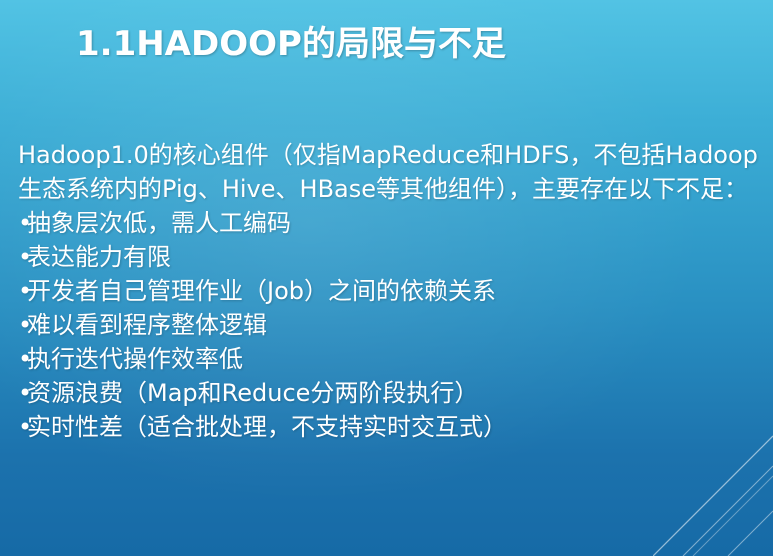 The height and width of the screenshot is (556, 773). What do you see at coordinates (394, 359) in the screenshot?
I see `list-item: •执行迭代操作效率低` at bounding box center [394, 359].